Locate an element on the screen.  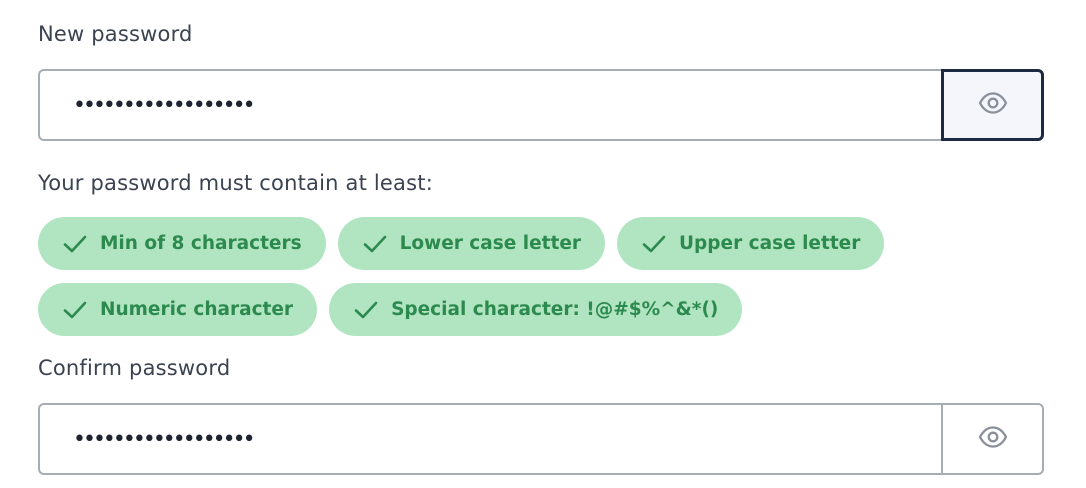
requirement-chip: Special character: !@#$%^&*() is located at coordinates (536, 309).